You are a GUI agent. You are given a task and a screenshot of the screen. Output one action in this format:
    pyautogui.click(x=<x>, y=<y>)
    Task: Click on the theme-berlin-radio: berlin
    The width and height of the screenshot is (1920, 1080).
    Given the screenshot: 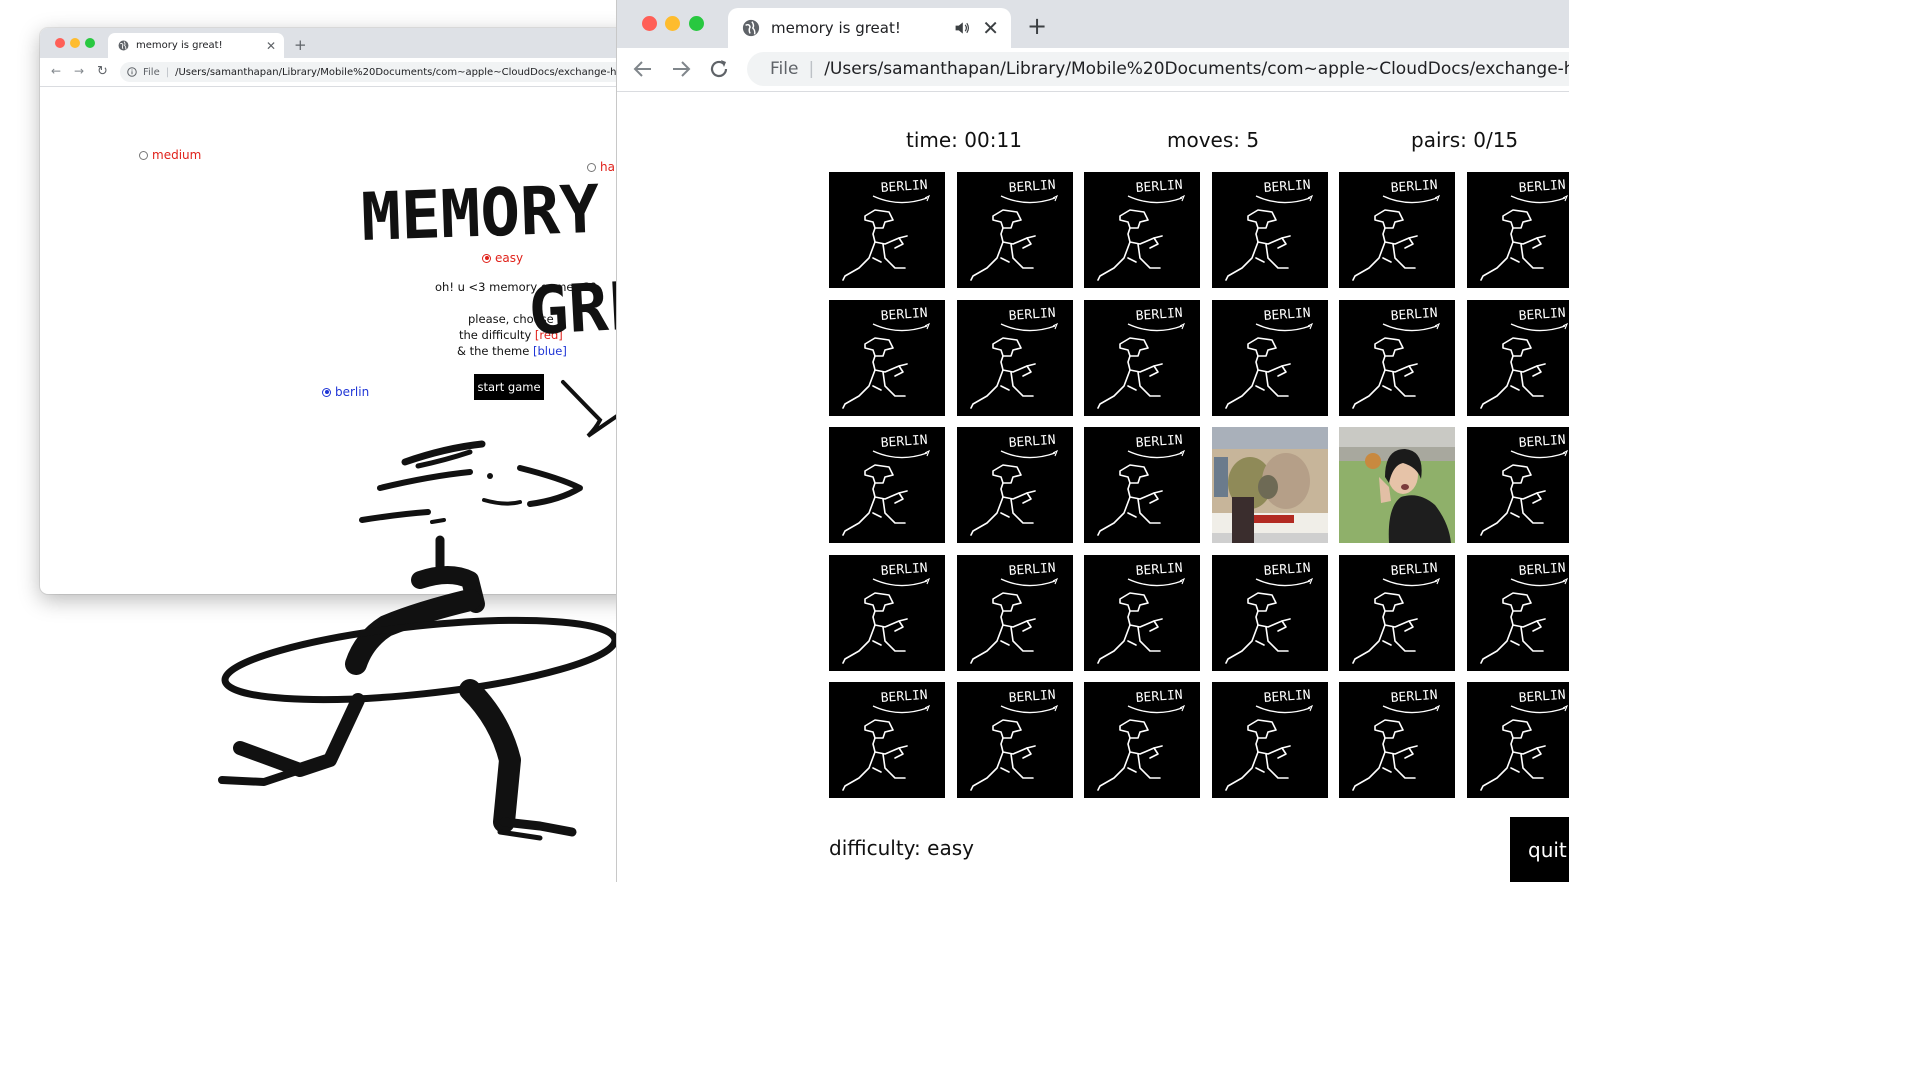 What is the action you would take?
    pyautogui.click(x=345, y=392)
    